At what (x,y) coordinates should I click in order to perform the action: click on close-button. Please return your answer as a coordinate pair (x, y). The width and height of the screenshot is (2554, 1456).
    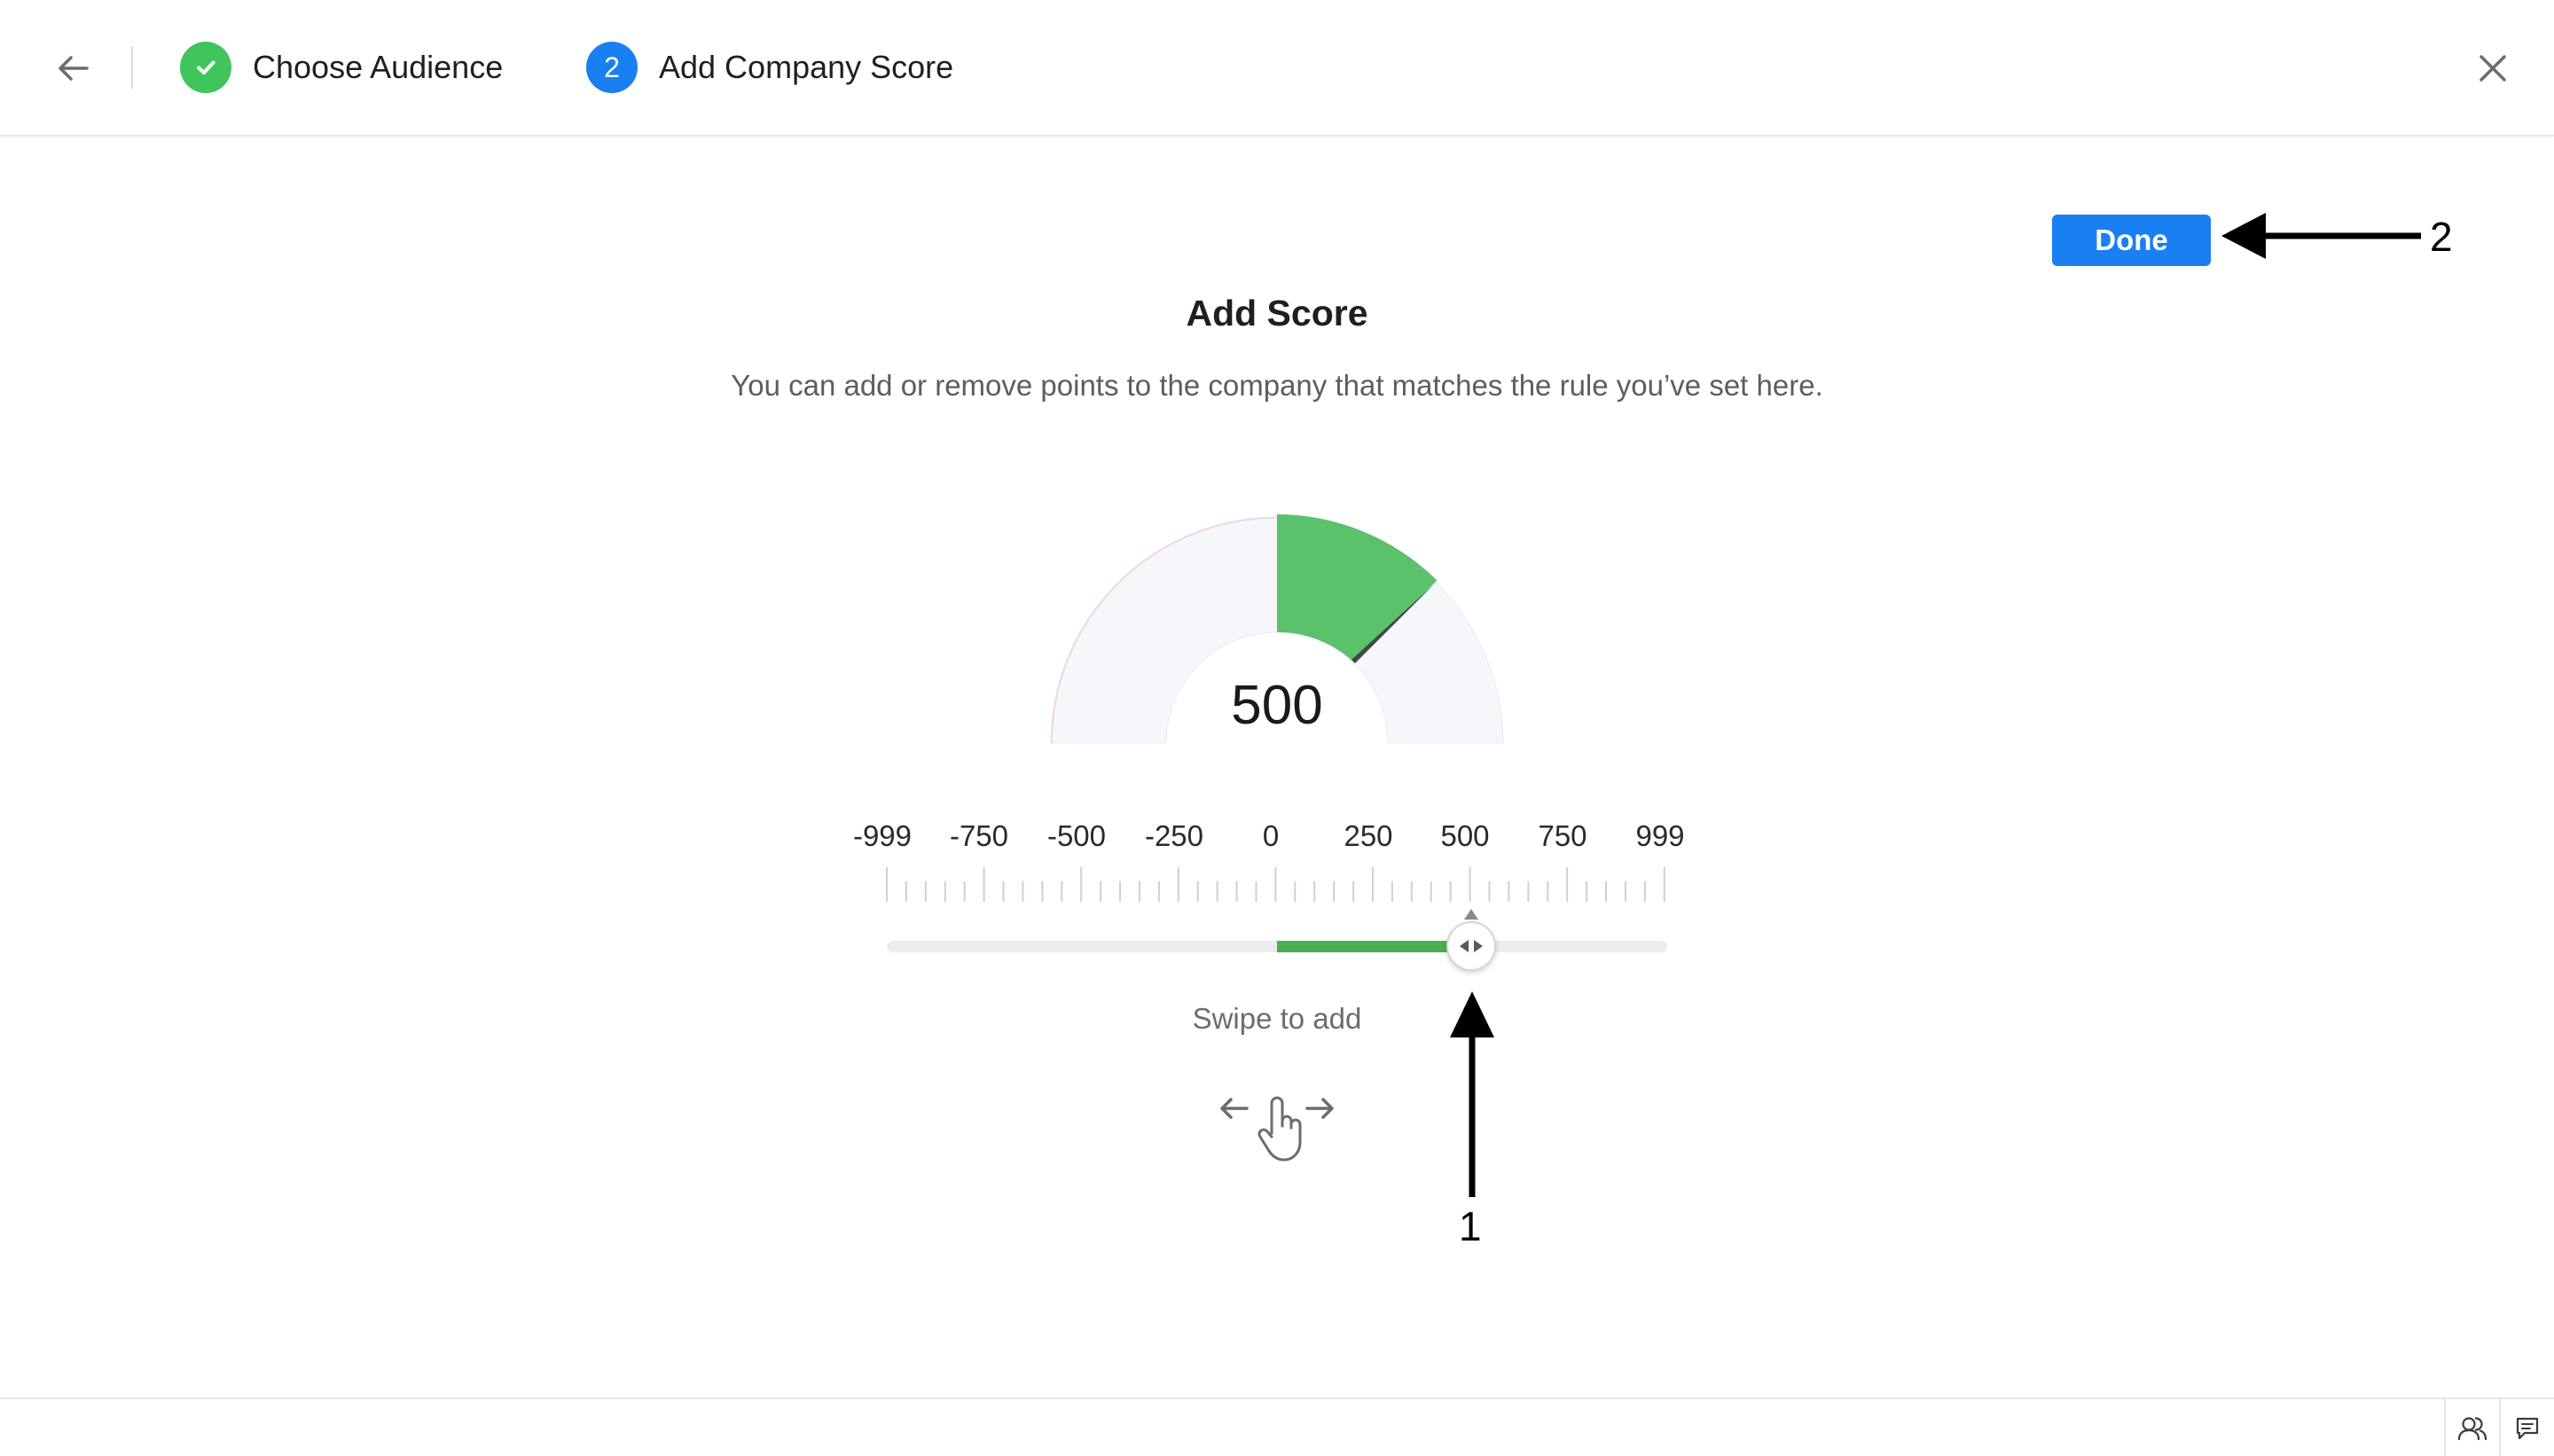
    Looking at the image, I should click on (2492, 68).